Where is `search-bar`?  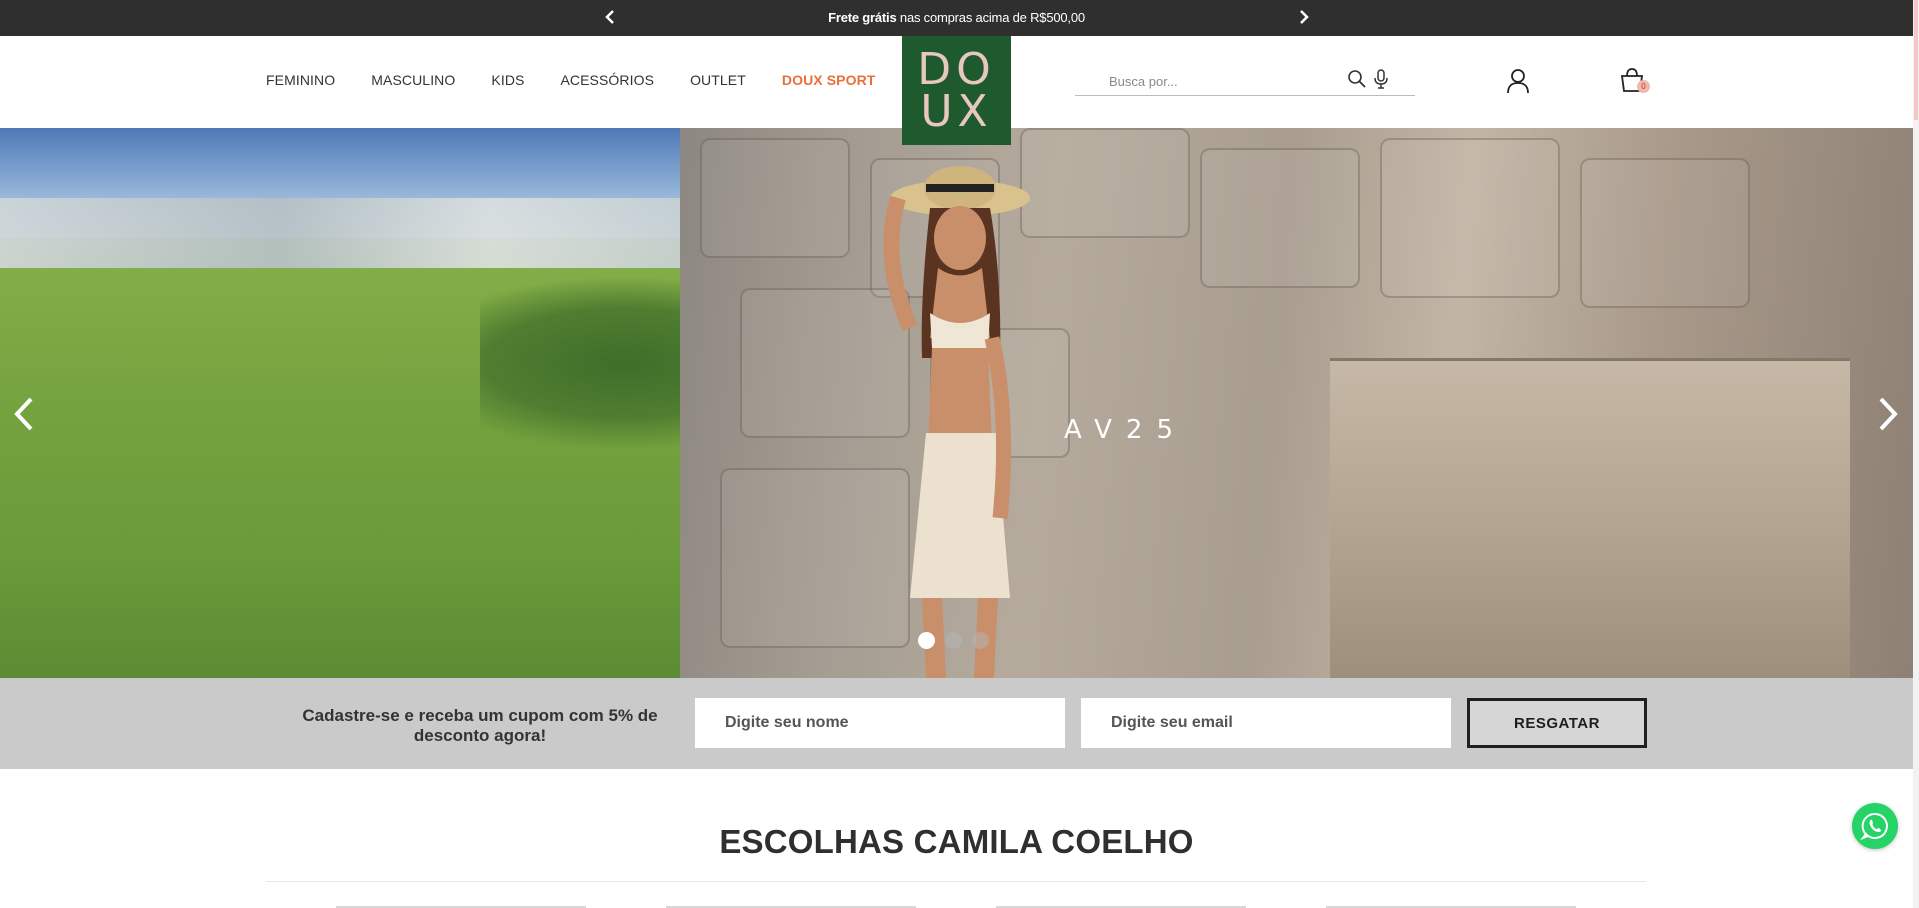 search-bar is located at coordinates (1245, 81).